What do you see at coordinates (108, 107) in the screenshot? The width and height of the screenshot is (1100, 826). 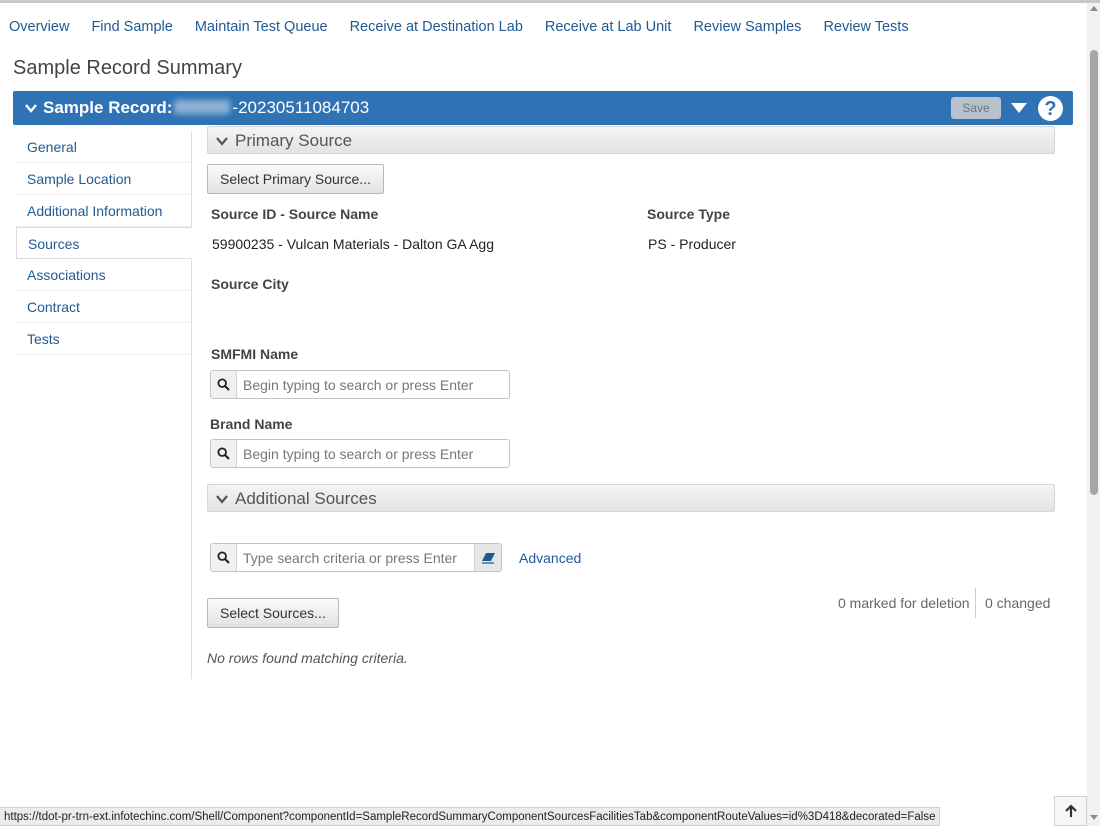 I see `record-label: Sample Record:` at bounding box center [108, 107].